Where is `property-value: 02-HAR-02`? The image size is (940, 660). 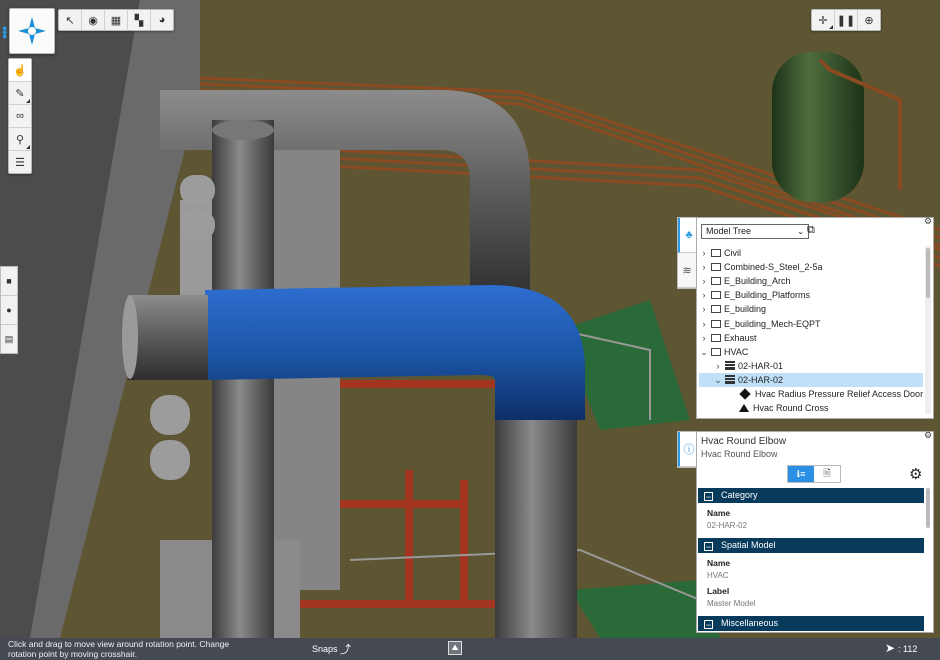
property-value: 02-HAR-02 is located at coordinates (727, 525).